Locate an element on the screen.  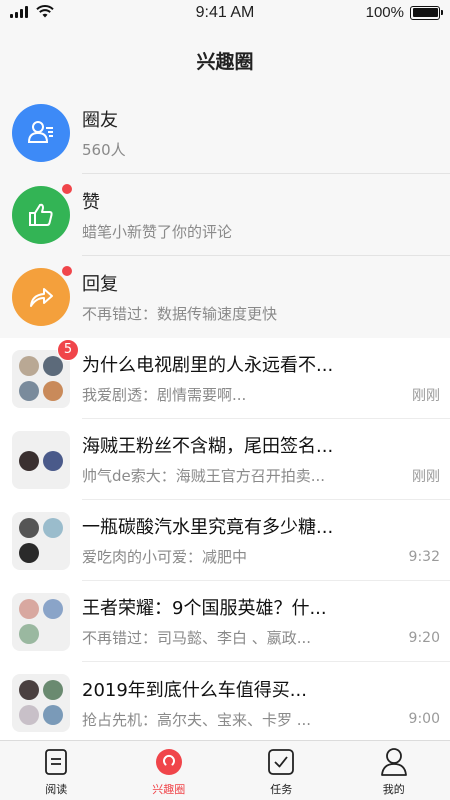
friends-avatar is located at coordinates (41, 133).